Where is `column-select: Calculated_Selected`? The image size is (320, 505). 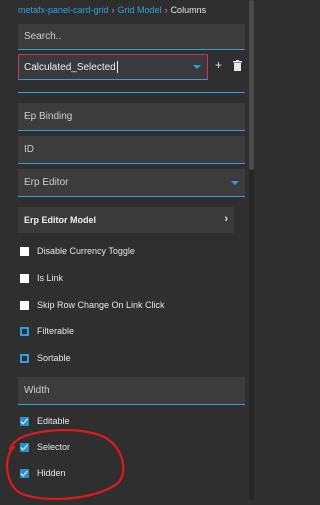 column-select: Calculated_Selected is located at coordinates (113, 67).